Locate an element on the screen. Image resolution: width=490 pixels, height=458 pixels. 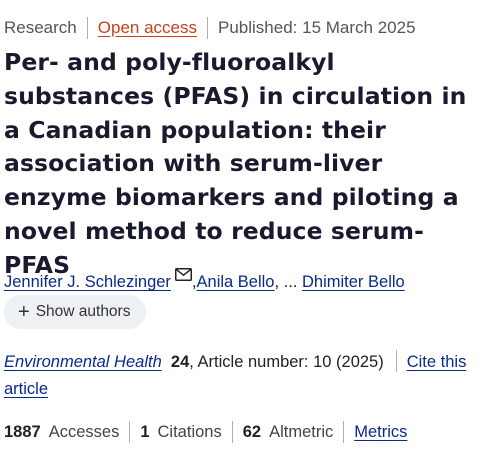
journal-link: Environmental Health is located at coordinates (83, 362).